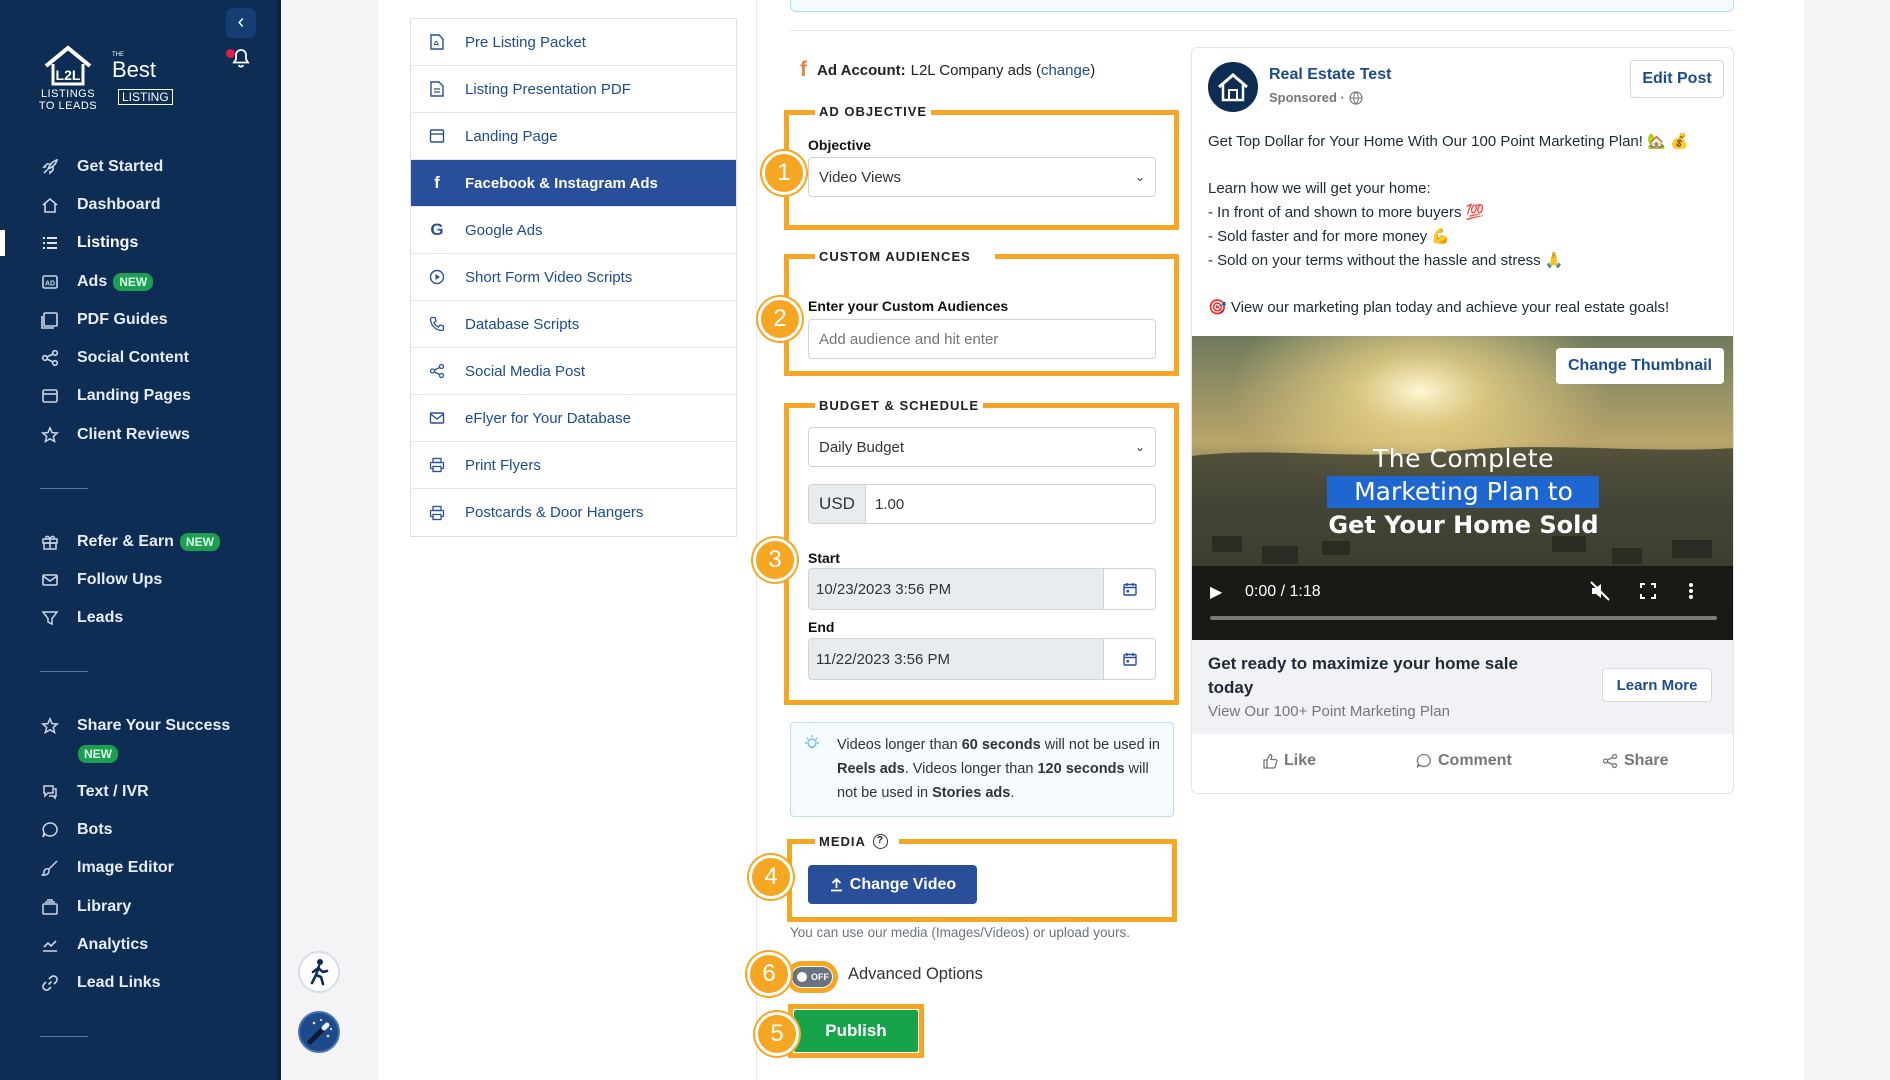 The width and height of the screenshot is (1890, 1080). Describe the element at coordinates (573, 512) in the screenshot. I see `menu-item-postcards-door-hangers: Postcards & Door Hangers` at that location.